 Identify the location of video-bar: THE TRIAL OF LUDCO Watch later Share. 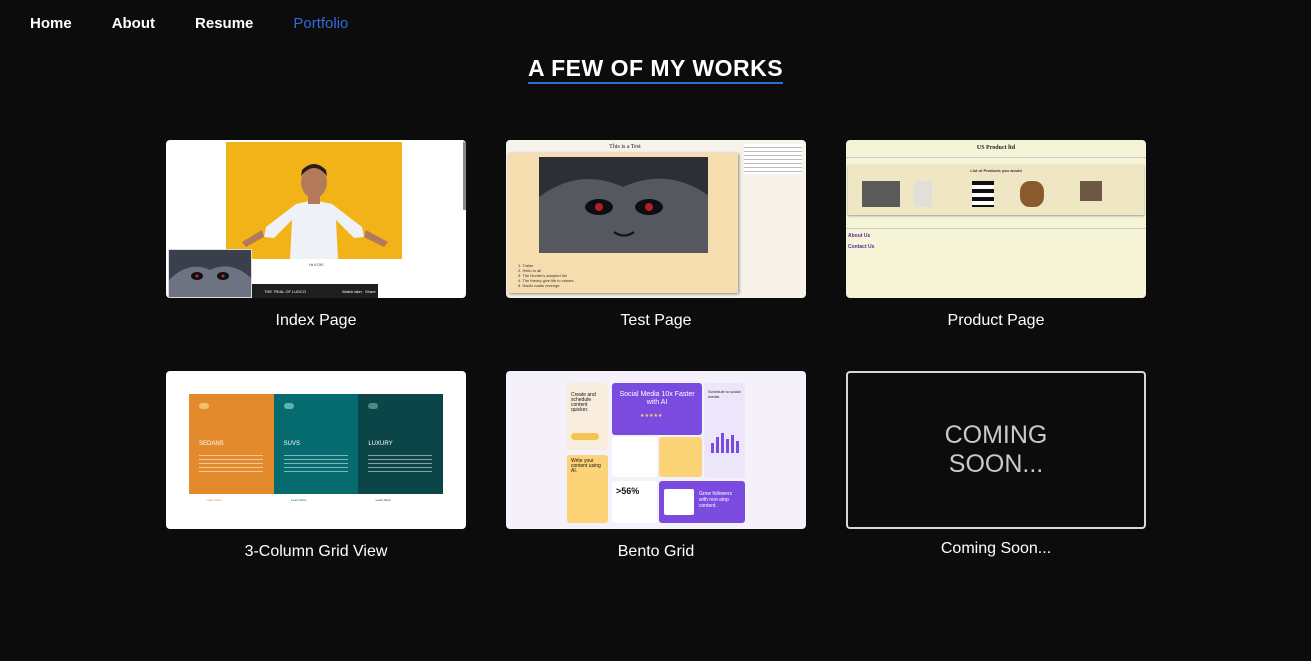
(315, 291).